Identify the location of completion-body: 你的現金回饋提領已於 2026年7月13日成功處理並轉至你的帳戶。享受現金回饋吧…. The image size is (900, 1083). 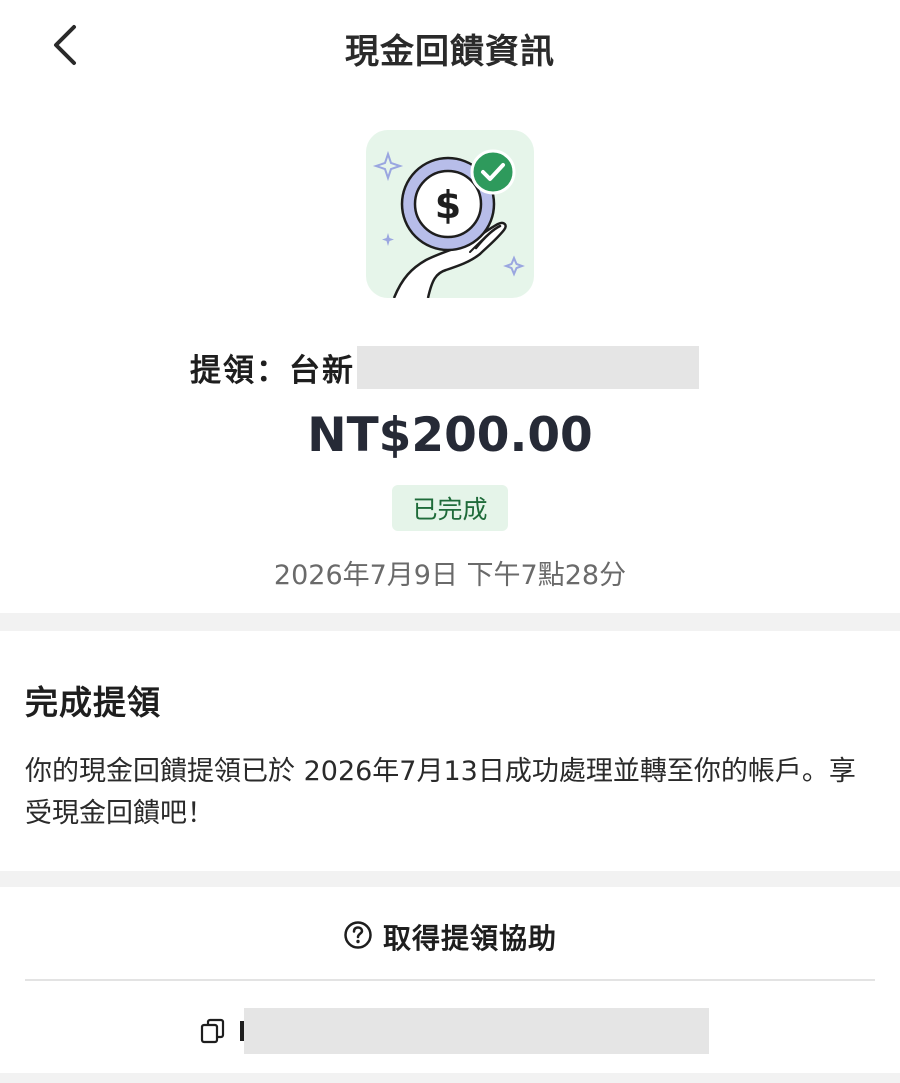
(440, 792).